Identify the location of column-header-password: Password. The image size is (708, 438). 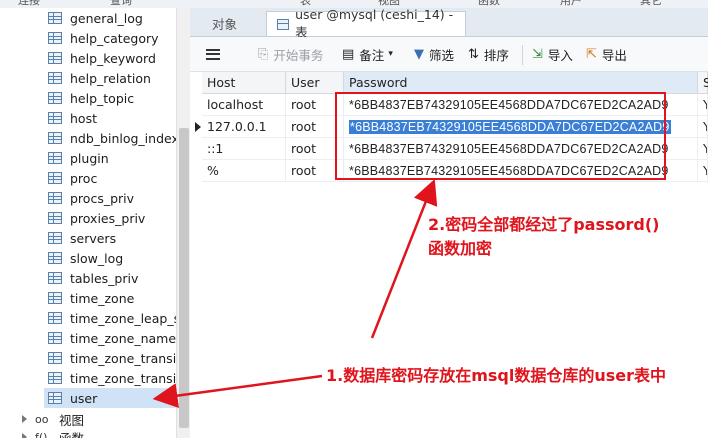
(521, 83).